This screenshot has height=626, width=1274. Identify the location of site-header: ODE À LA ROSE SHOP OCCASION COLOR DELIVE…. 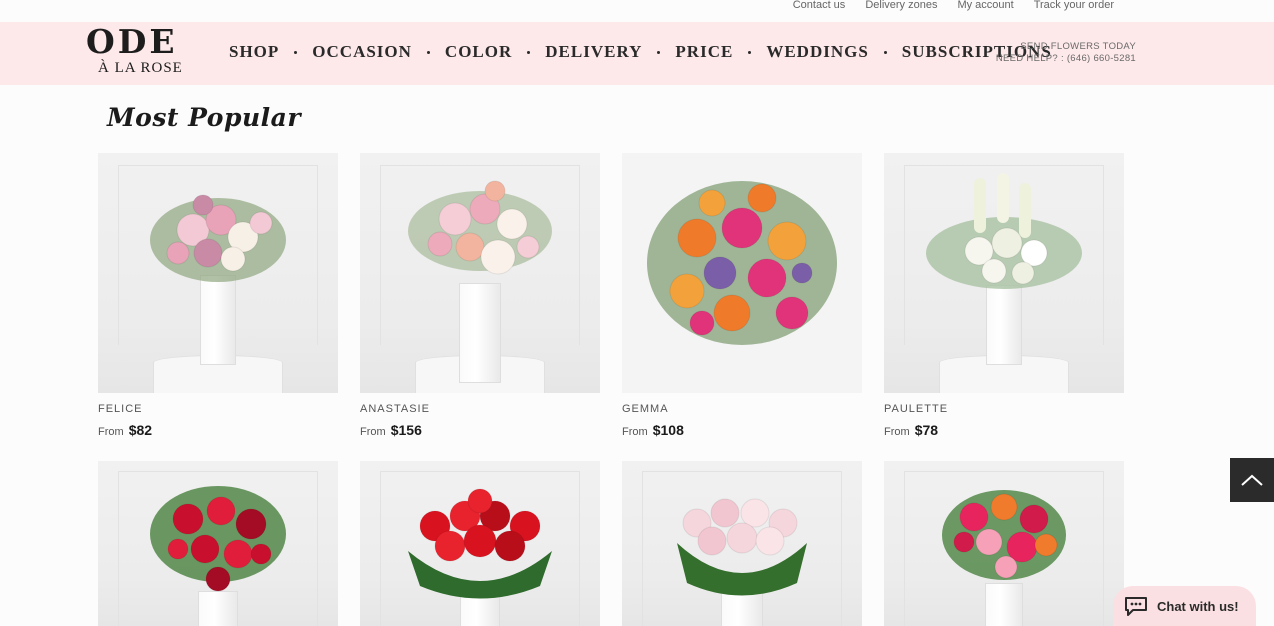
(637, 53).